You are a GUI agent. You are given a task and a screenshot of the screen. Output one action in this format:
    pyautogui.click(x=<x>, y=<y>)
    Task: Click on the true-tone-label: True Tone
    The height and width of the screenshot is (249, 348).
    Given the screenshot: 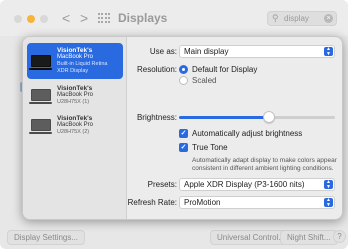 What is the action you would take?
    pyautogui.click(x=210, y=147)
    